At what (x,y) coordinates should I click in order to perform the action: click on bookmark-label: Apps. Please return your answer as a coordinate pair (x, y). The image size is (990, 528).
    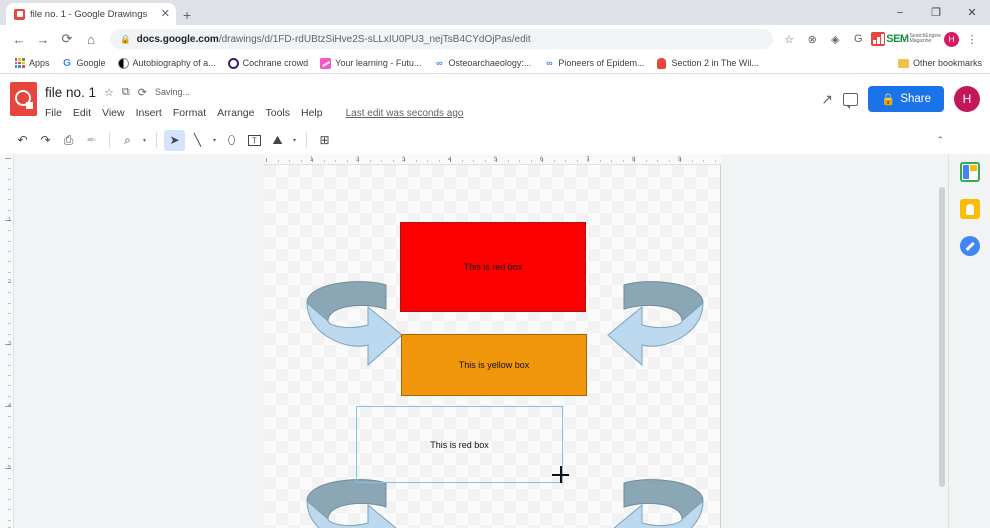
    Looking at the image, I should click on (39, 63).